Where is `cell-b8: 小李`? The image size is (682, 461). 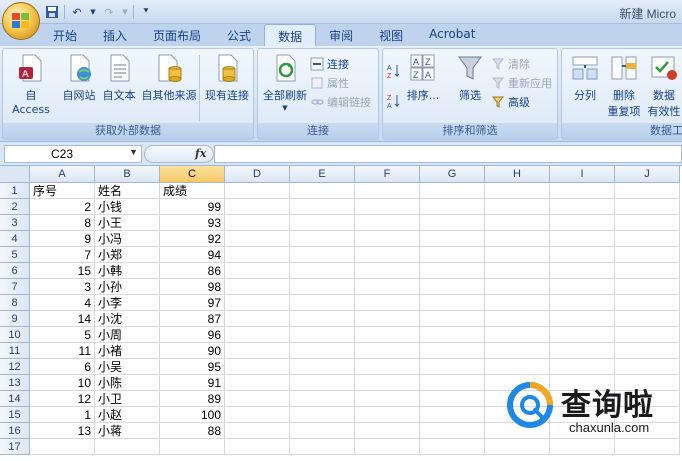 cell-b8: 小李 is located at coordinates (127, 303).